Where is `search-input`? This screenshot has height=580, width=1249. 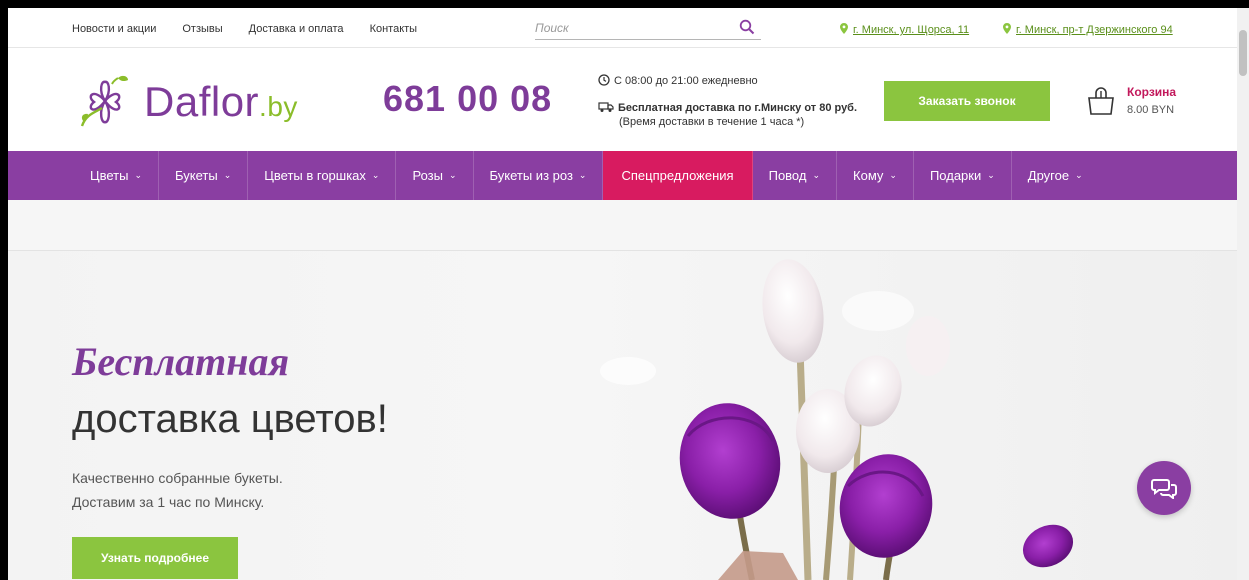
search-input is located at coordinates (630, 28).